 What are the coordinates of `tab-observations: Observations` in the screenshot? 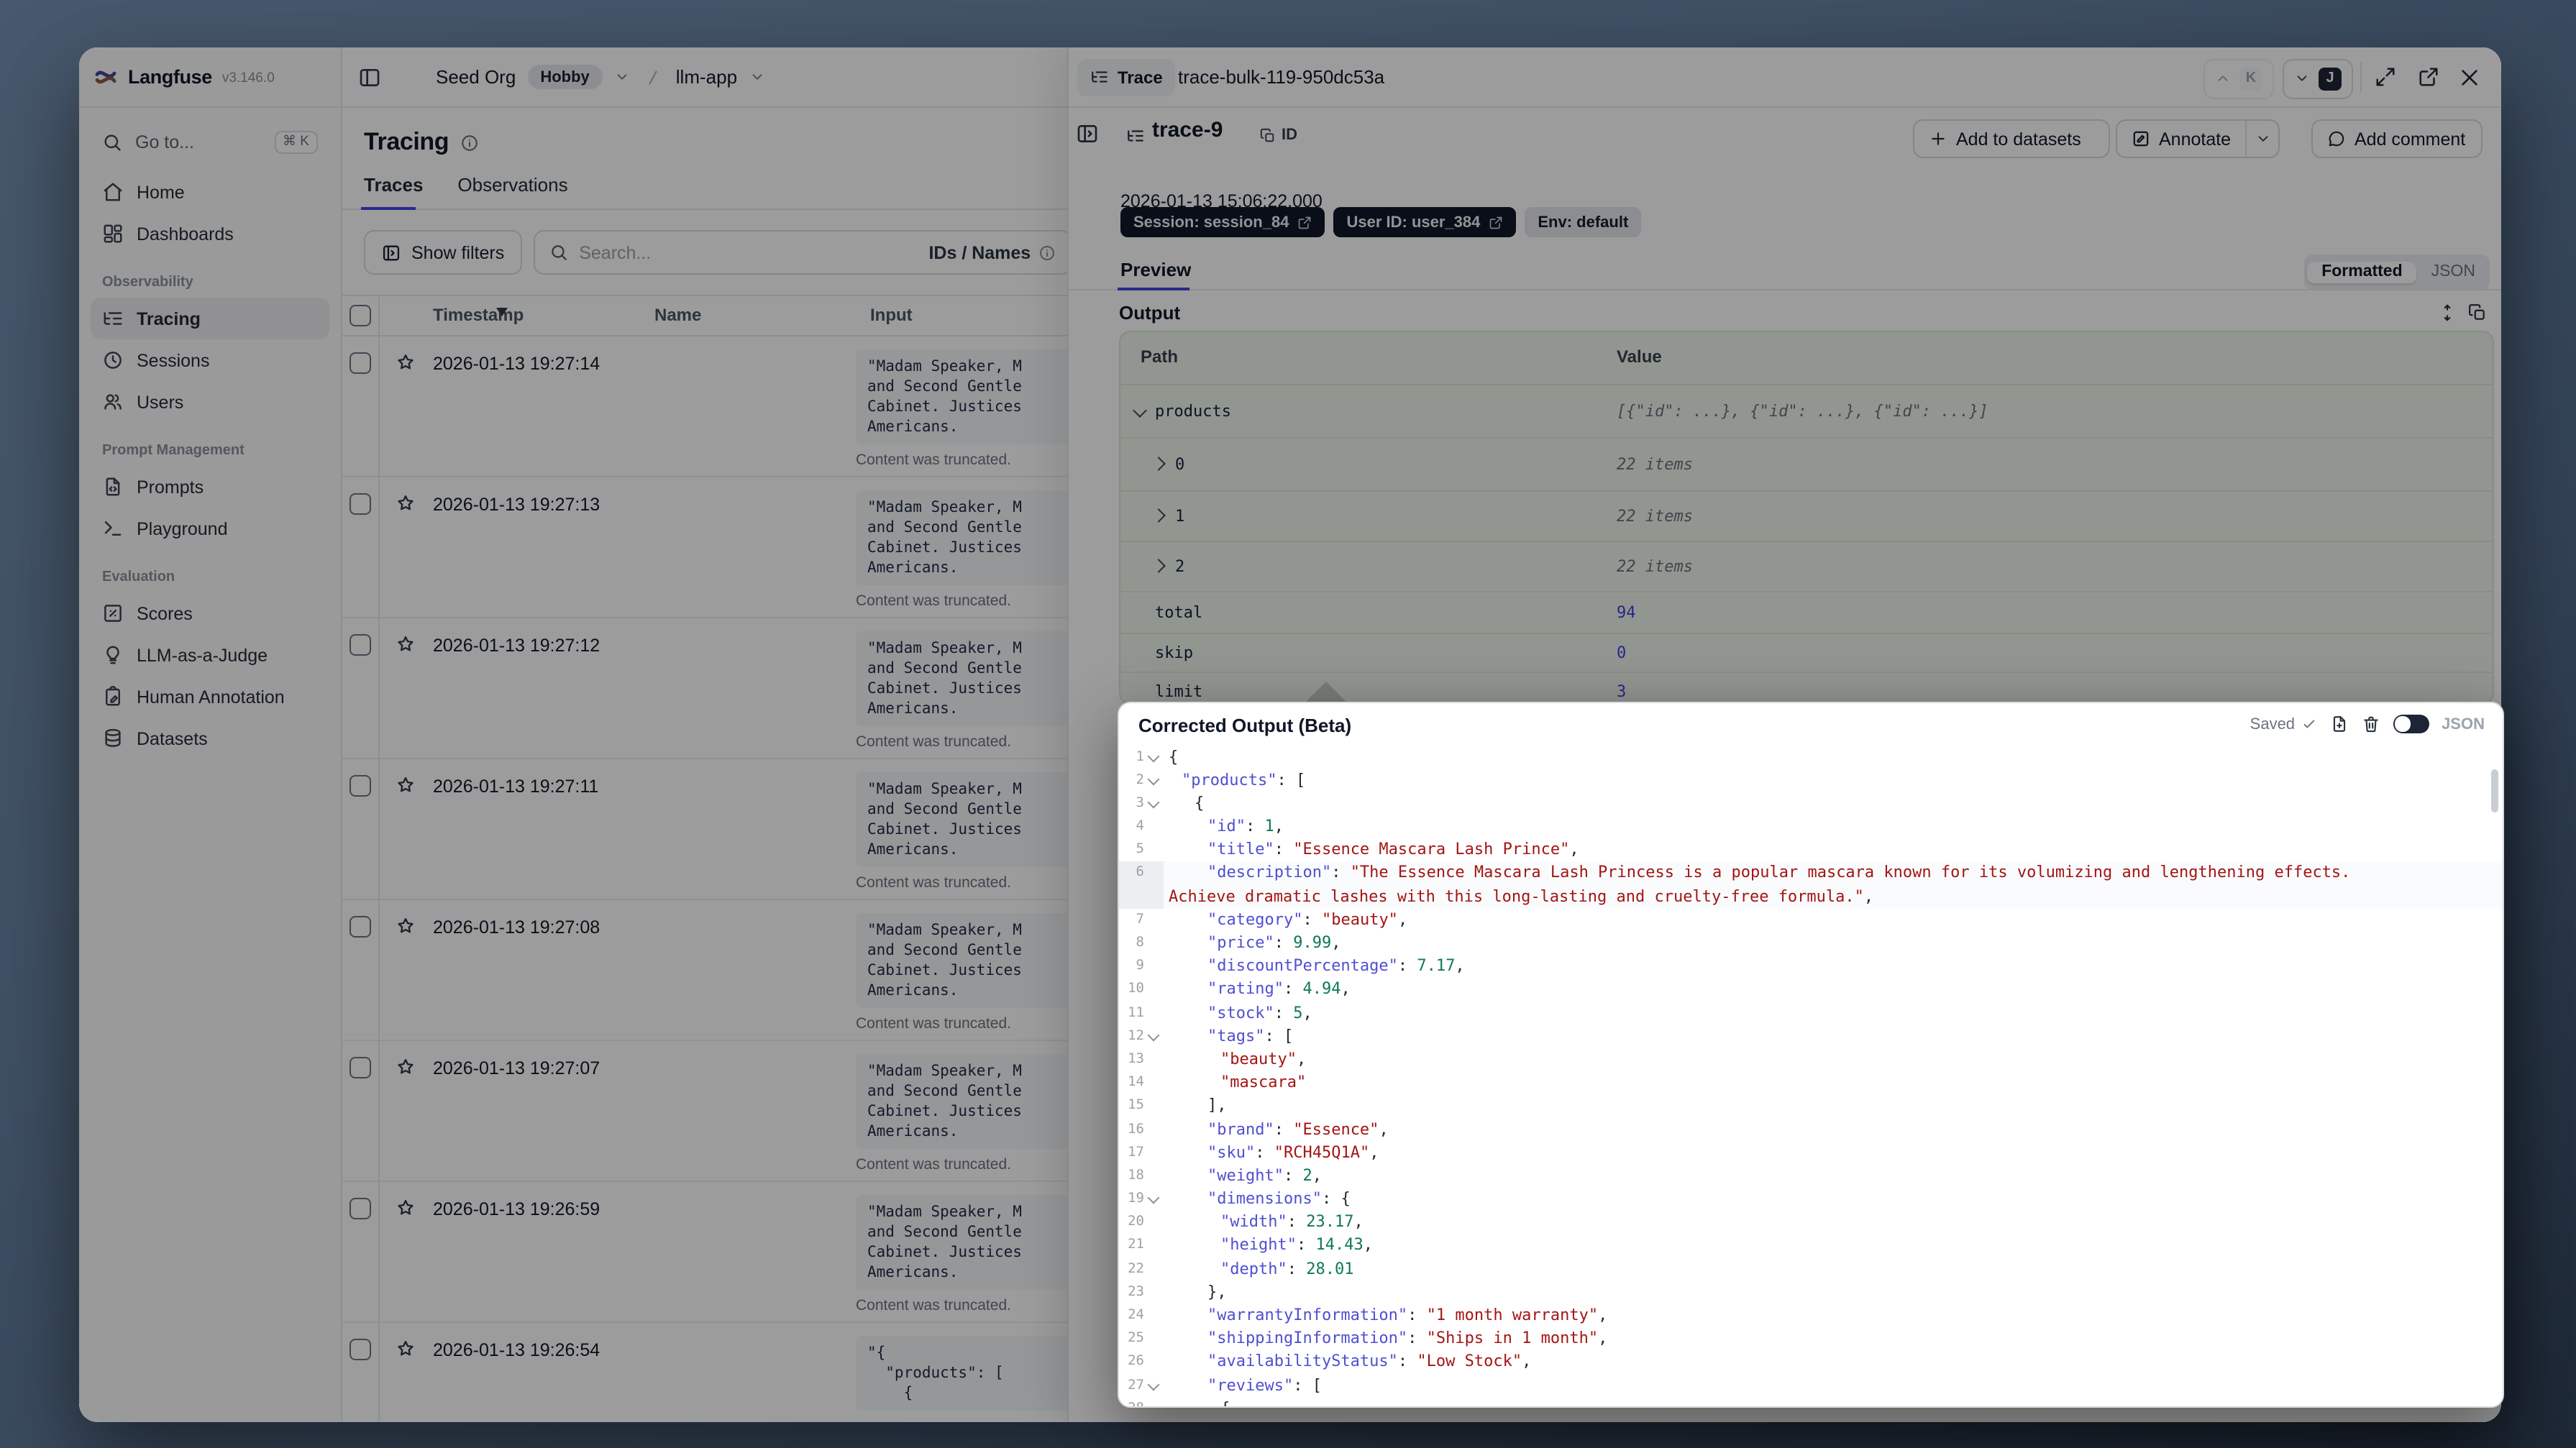 It's located at (512, 190).